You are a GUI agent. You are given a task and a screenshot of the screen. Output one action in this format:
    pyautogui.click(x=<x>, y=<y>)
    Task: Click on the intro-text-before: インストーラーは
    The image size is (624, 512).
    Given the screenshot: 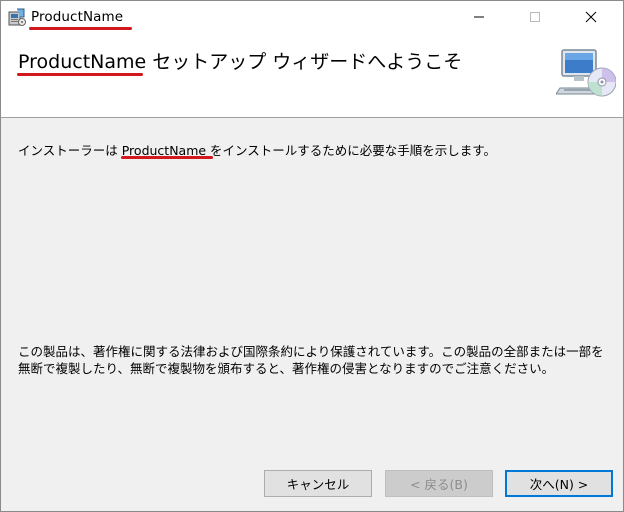 What is the action you would take?
    pyautogui.click(x=70, y=150)
    